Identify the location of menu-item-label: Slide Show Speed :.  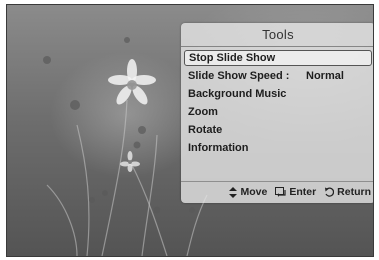
(239, 76).